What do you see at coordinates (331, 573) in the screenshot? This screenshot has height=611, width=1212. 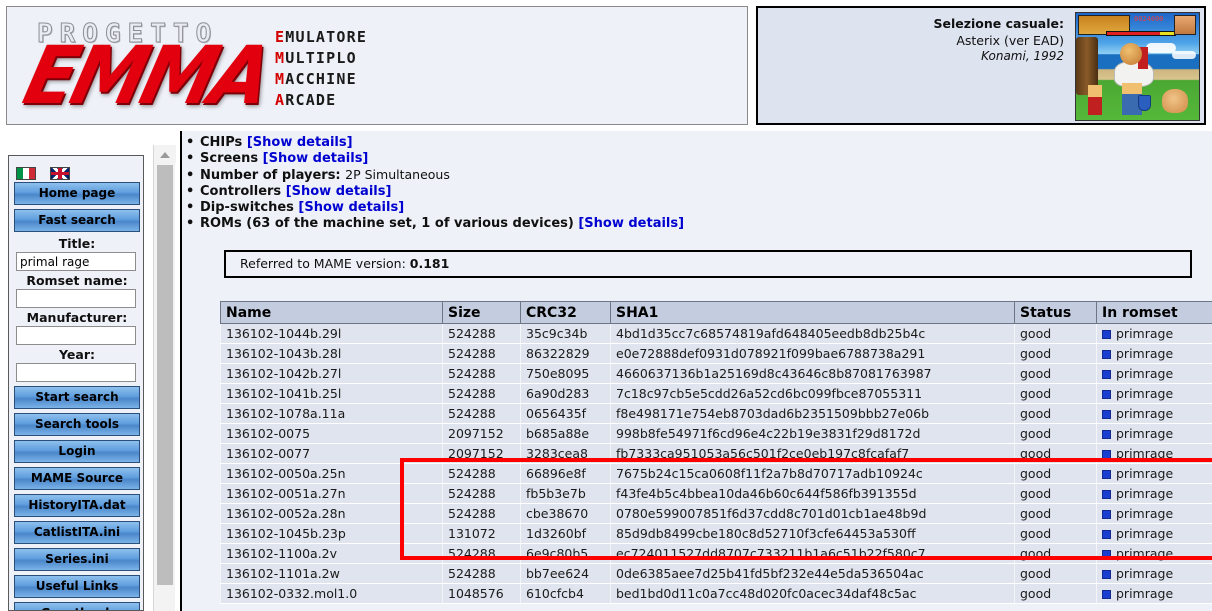 I see `cell-name: 136102-1101a.2w` at bounding box center [331, 573].